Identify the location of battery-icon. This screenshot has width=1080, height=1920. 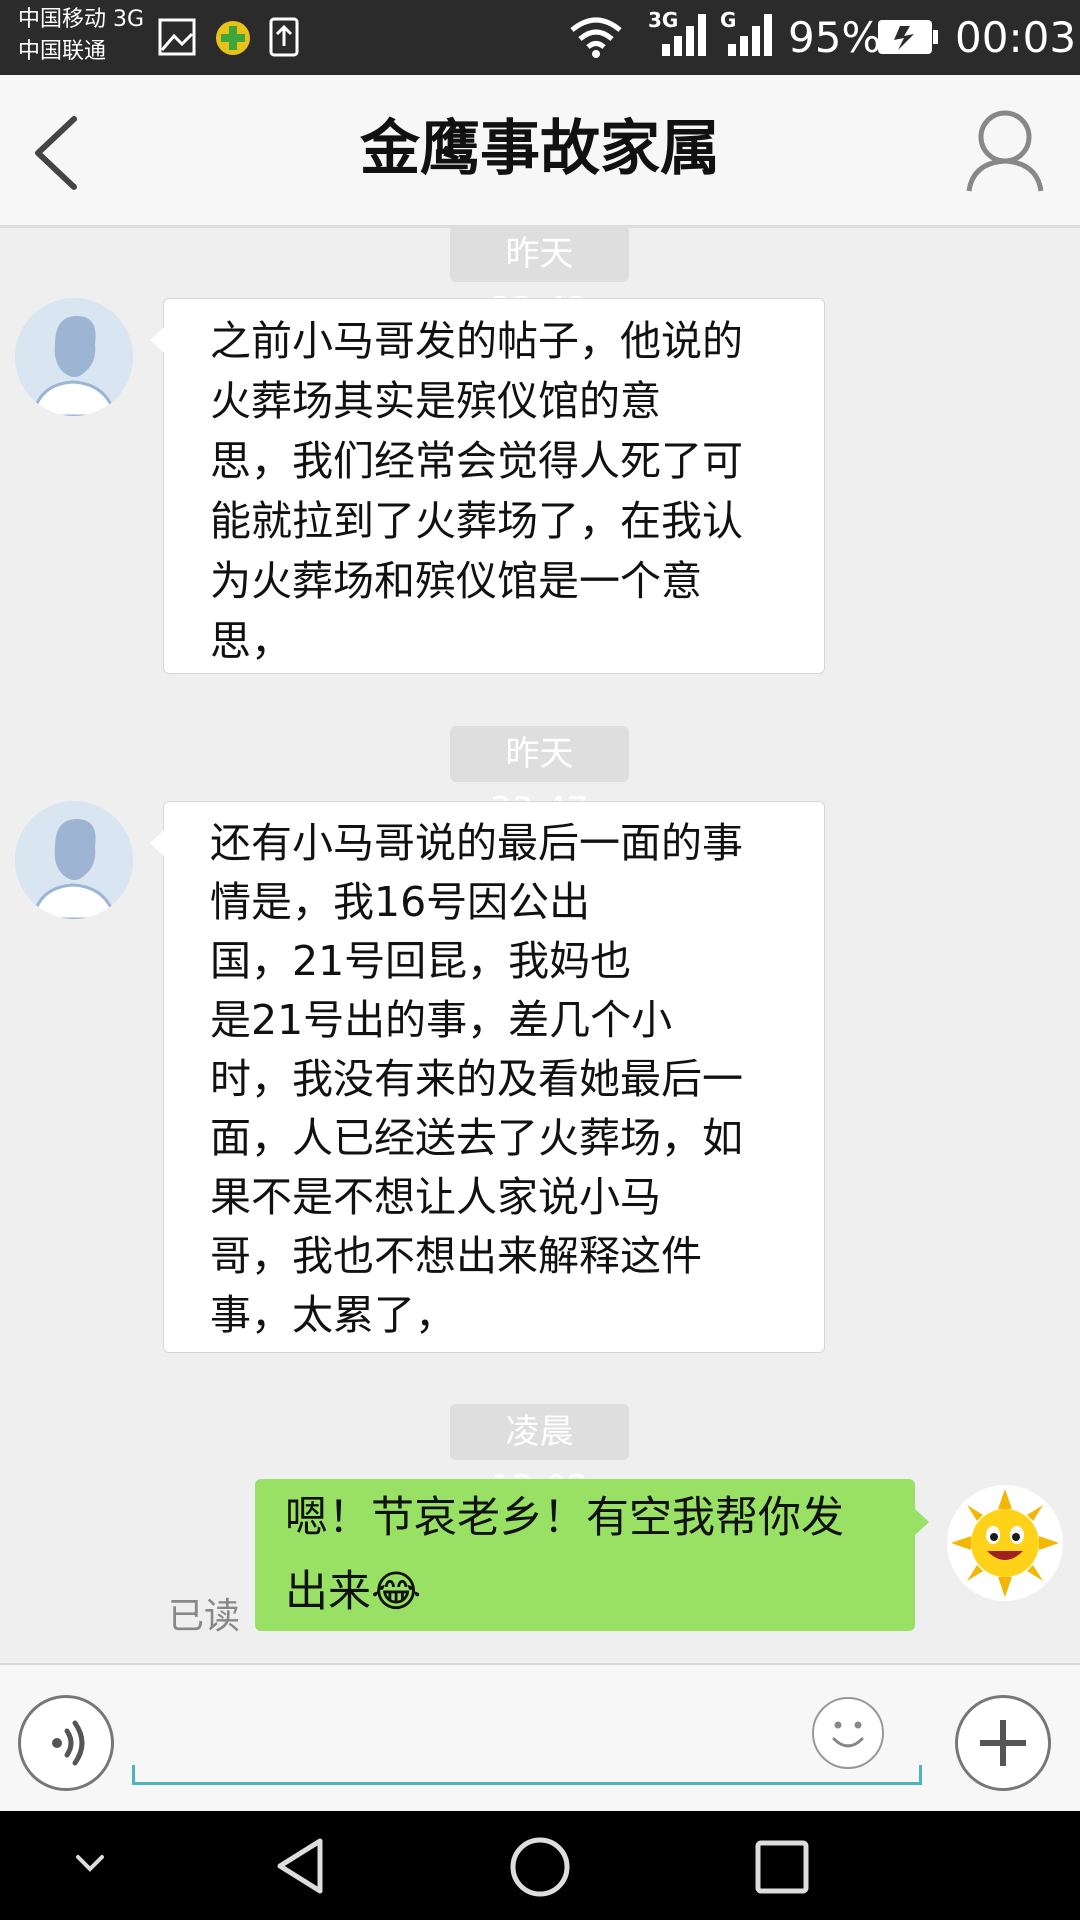
(908, 37).